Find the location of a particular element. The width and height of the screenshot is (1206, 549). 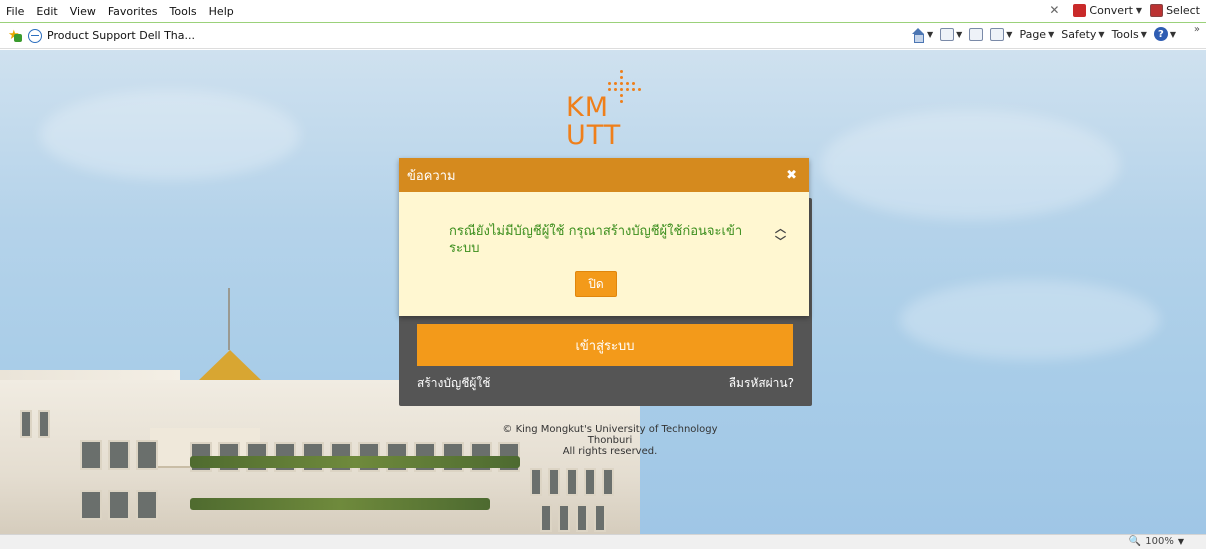

select-icon is located at coordinates (1157, 10).